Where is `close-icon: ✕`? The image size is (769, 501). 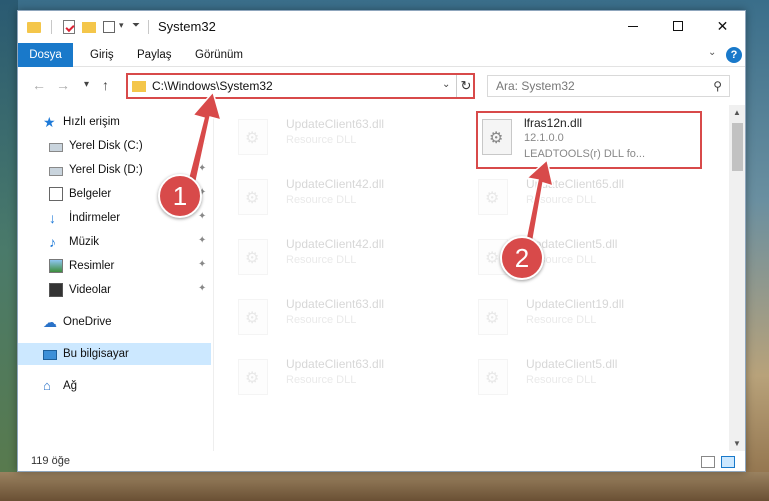
close-icon: ✕ is located at coordinates (722, 25).